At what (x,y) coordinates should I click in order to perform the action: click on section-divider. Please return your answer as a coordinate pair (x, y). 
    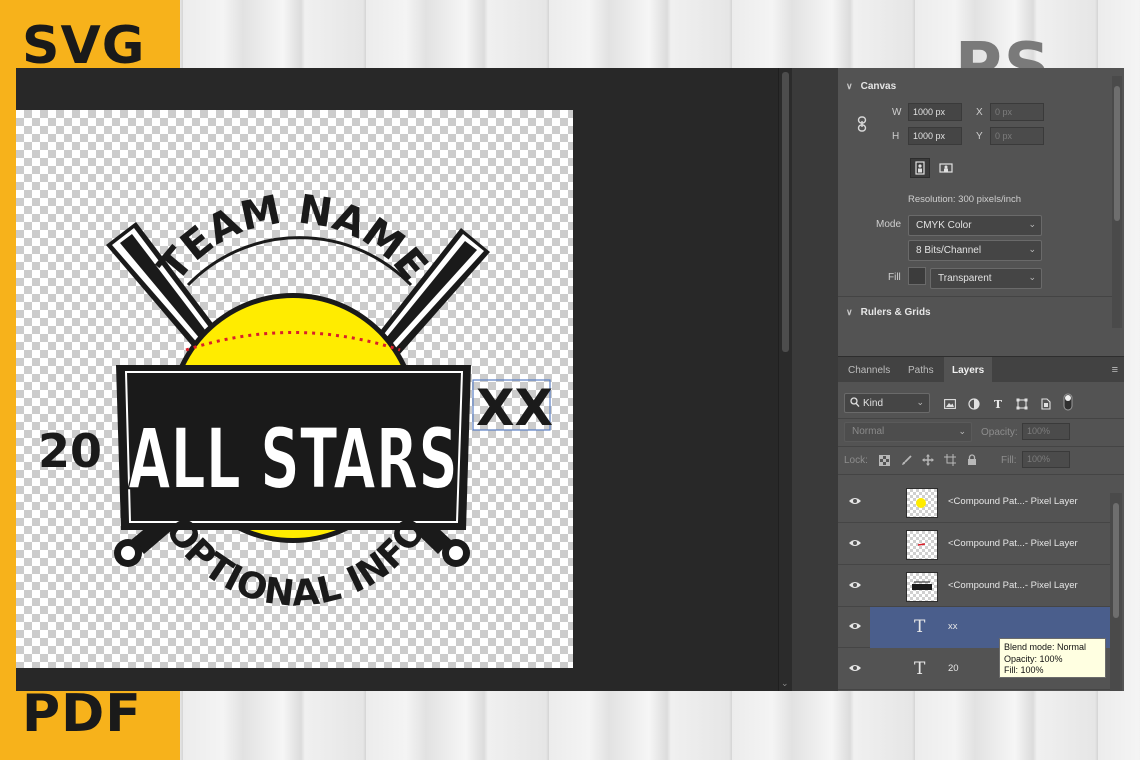
    Looking at the image, I should click on (975, 296).